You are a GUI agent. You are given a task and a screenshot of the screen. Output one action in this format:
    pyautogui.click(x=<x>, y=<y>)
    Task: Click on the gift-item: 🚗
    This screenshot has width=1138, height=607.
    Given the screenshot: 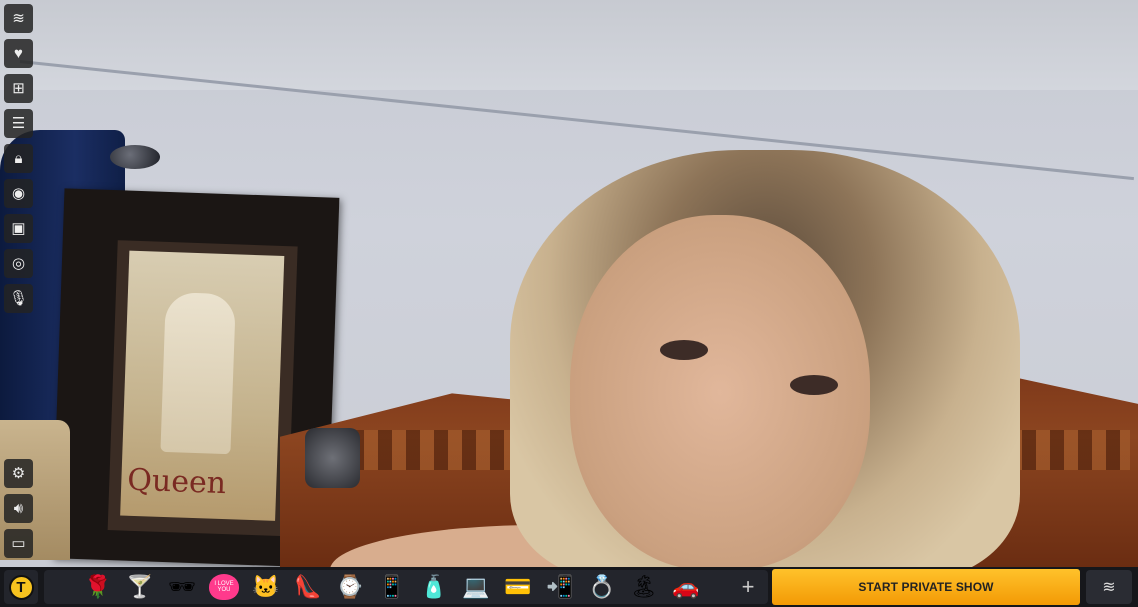 What is the action you would take?
    pyautogui.click(x=686, y=587)
    